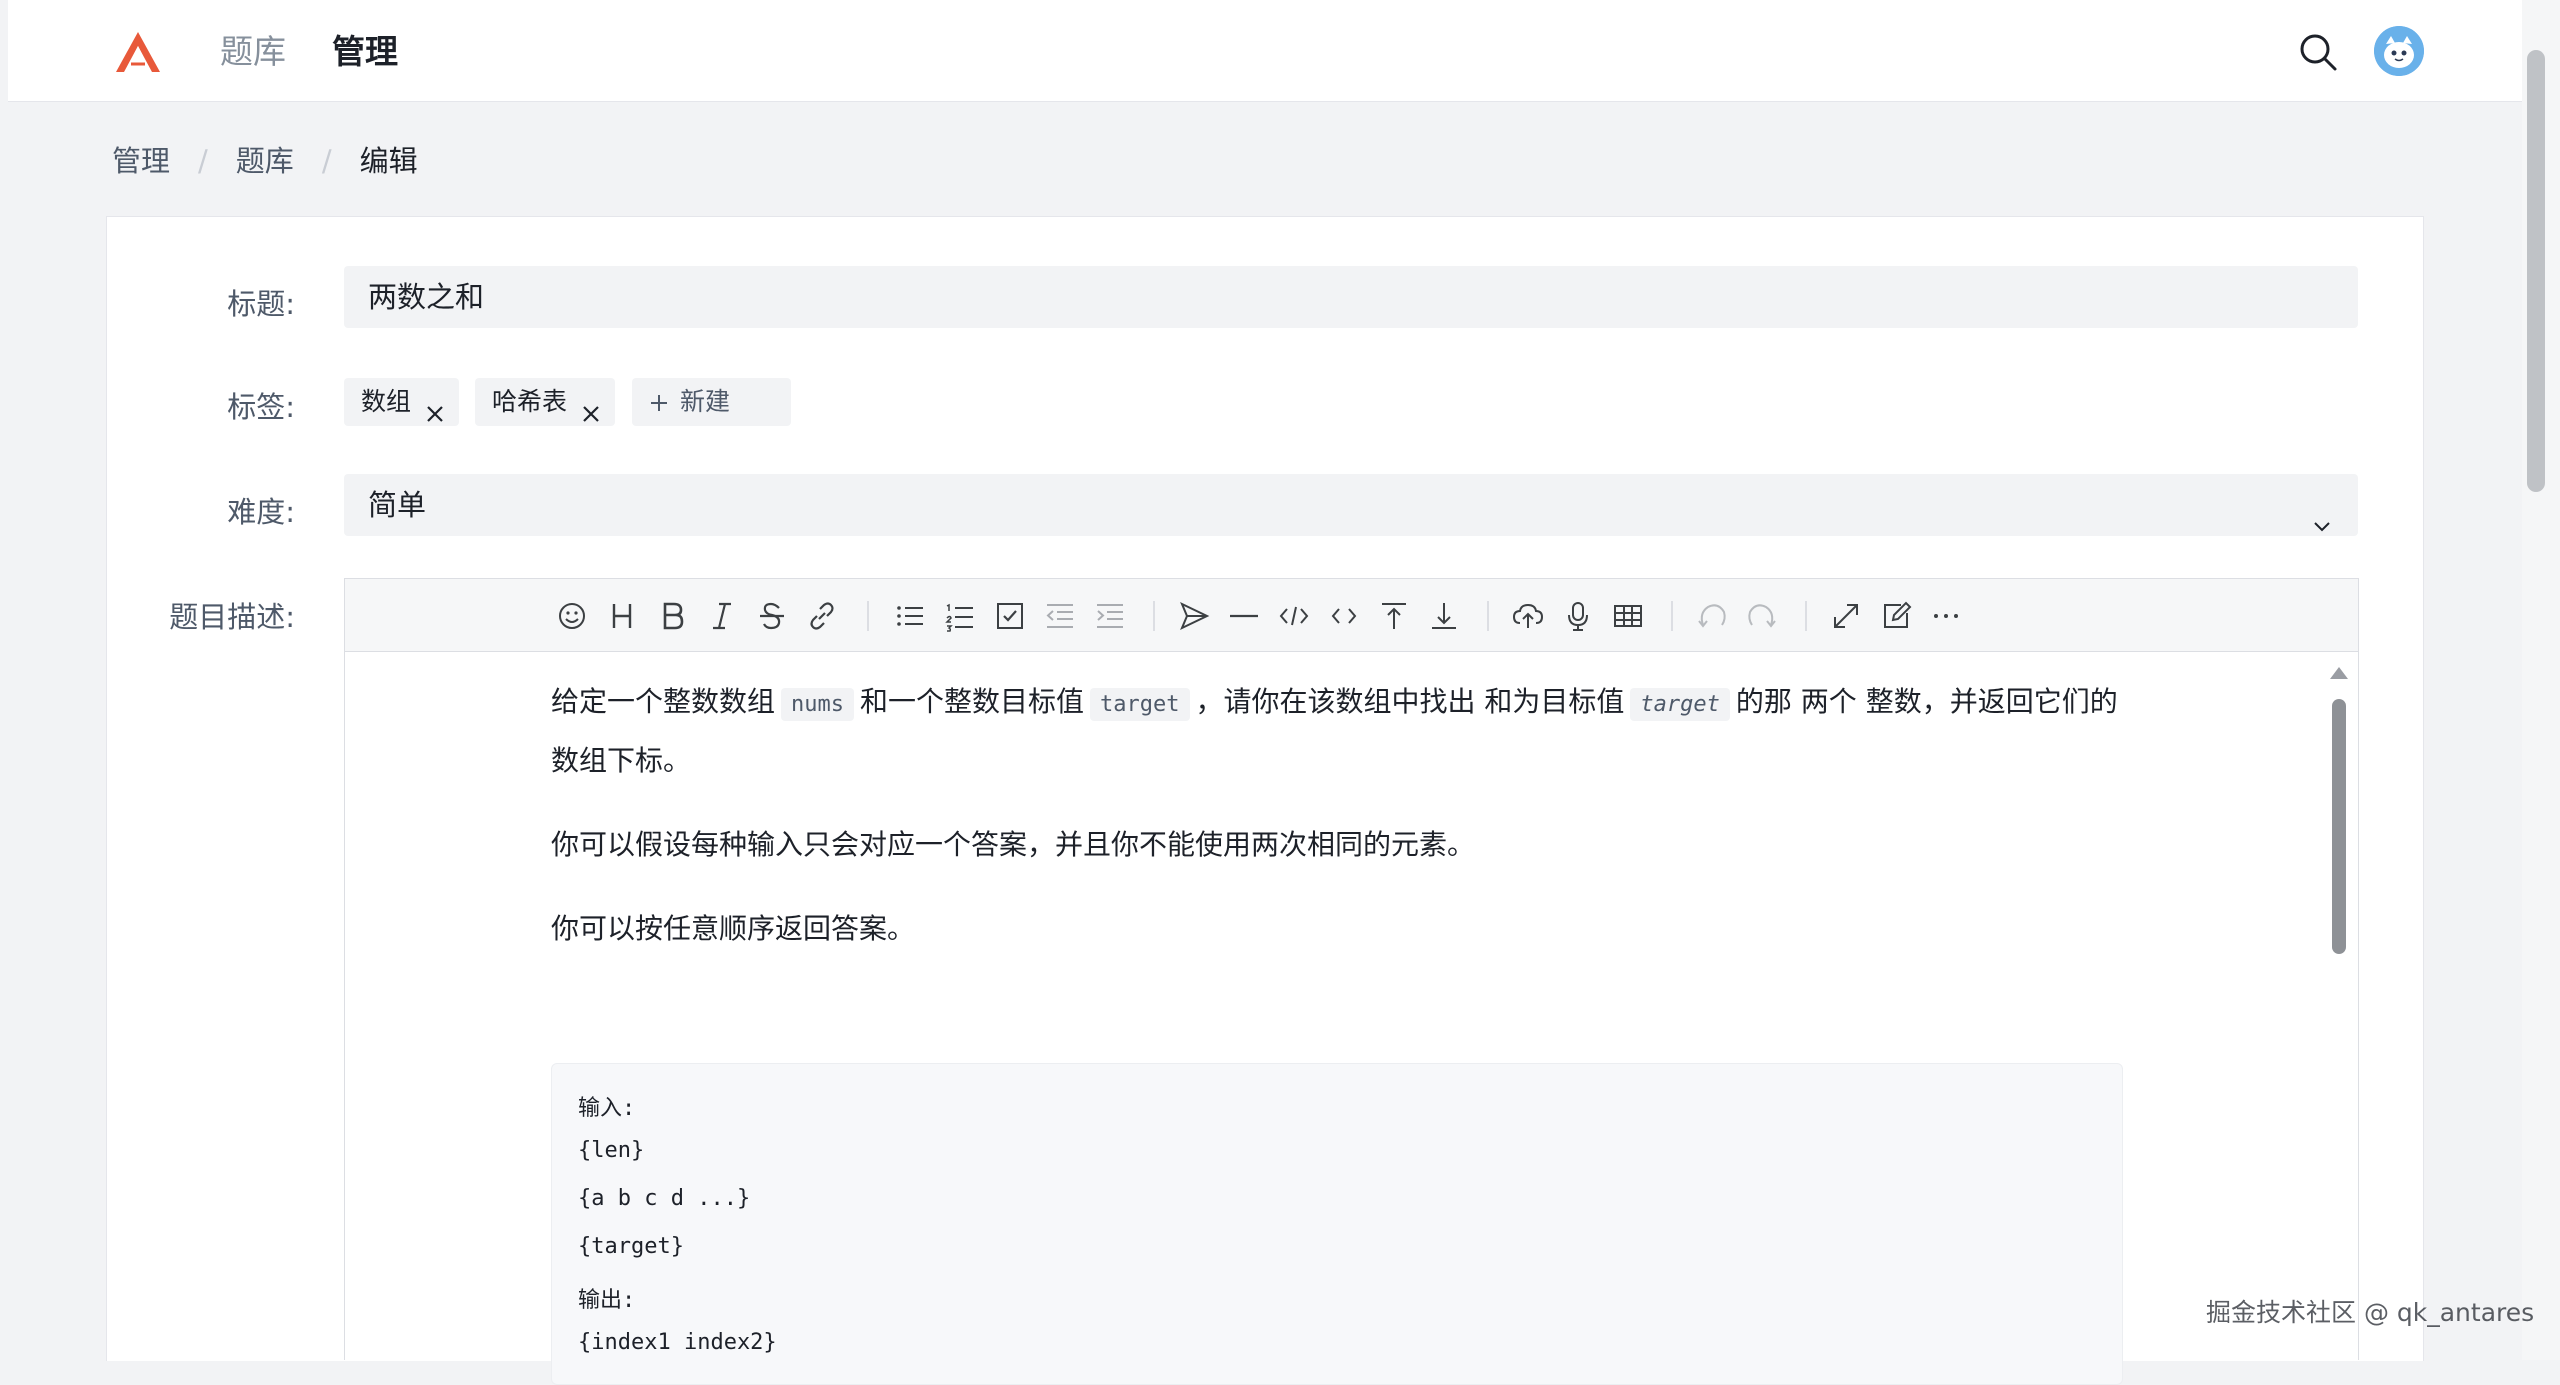 Image resolution: width=2560 pixels, height=1385 pixels. I want to click on undo-icon, so click(1712, 616).